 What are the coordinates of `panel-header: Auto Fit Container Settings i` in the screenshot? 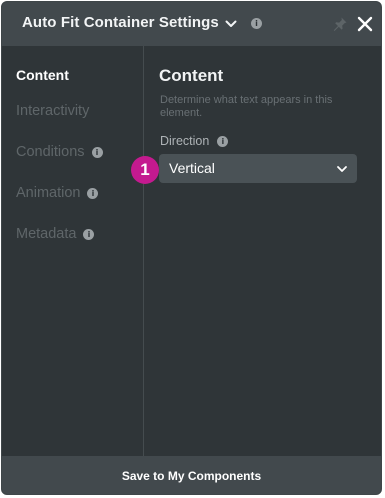 It's located at (191, 24).